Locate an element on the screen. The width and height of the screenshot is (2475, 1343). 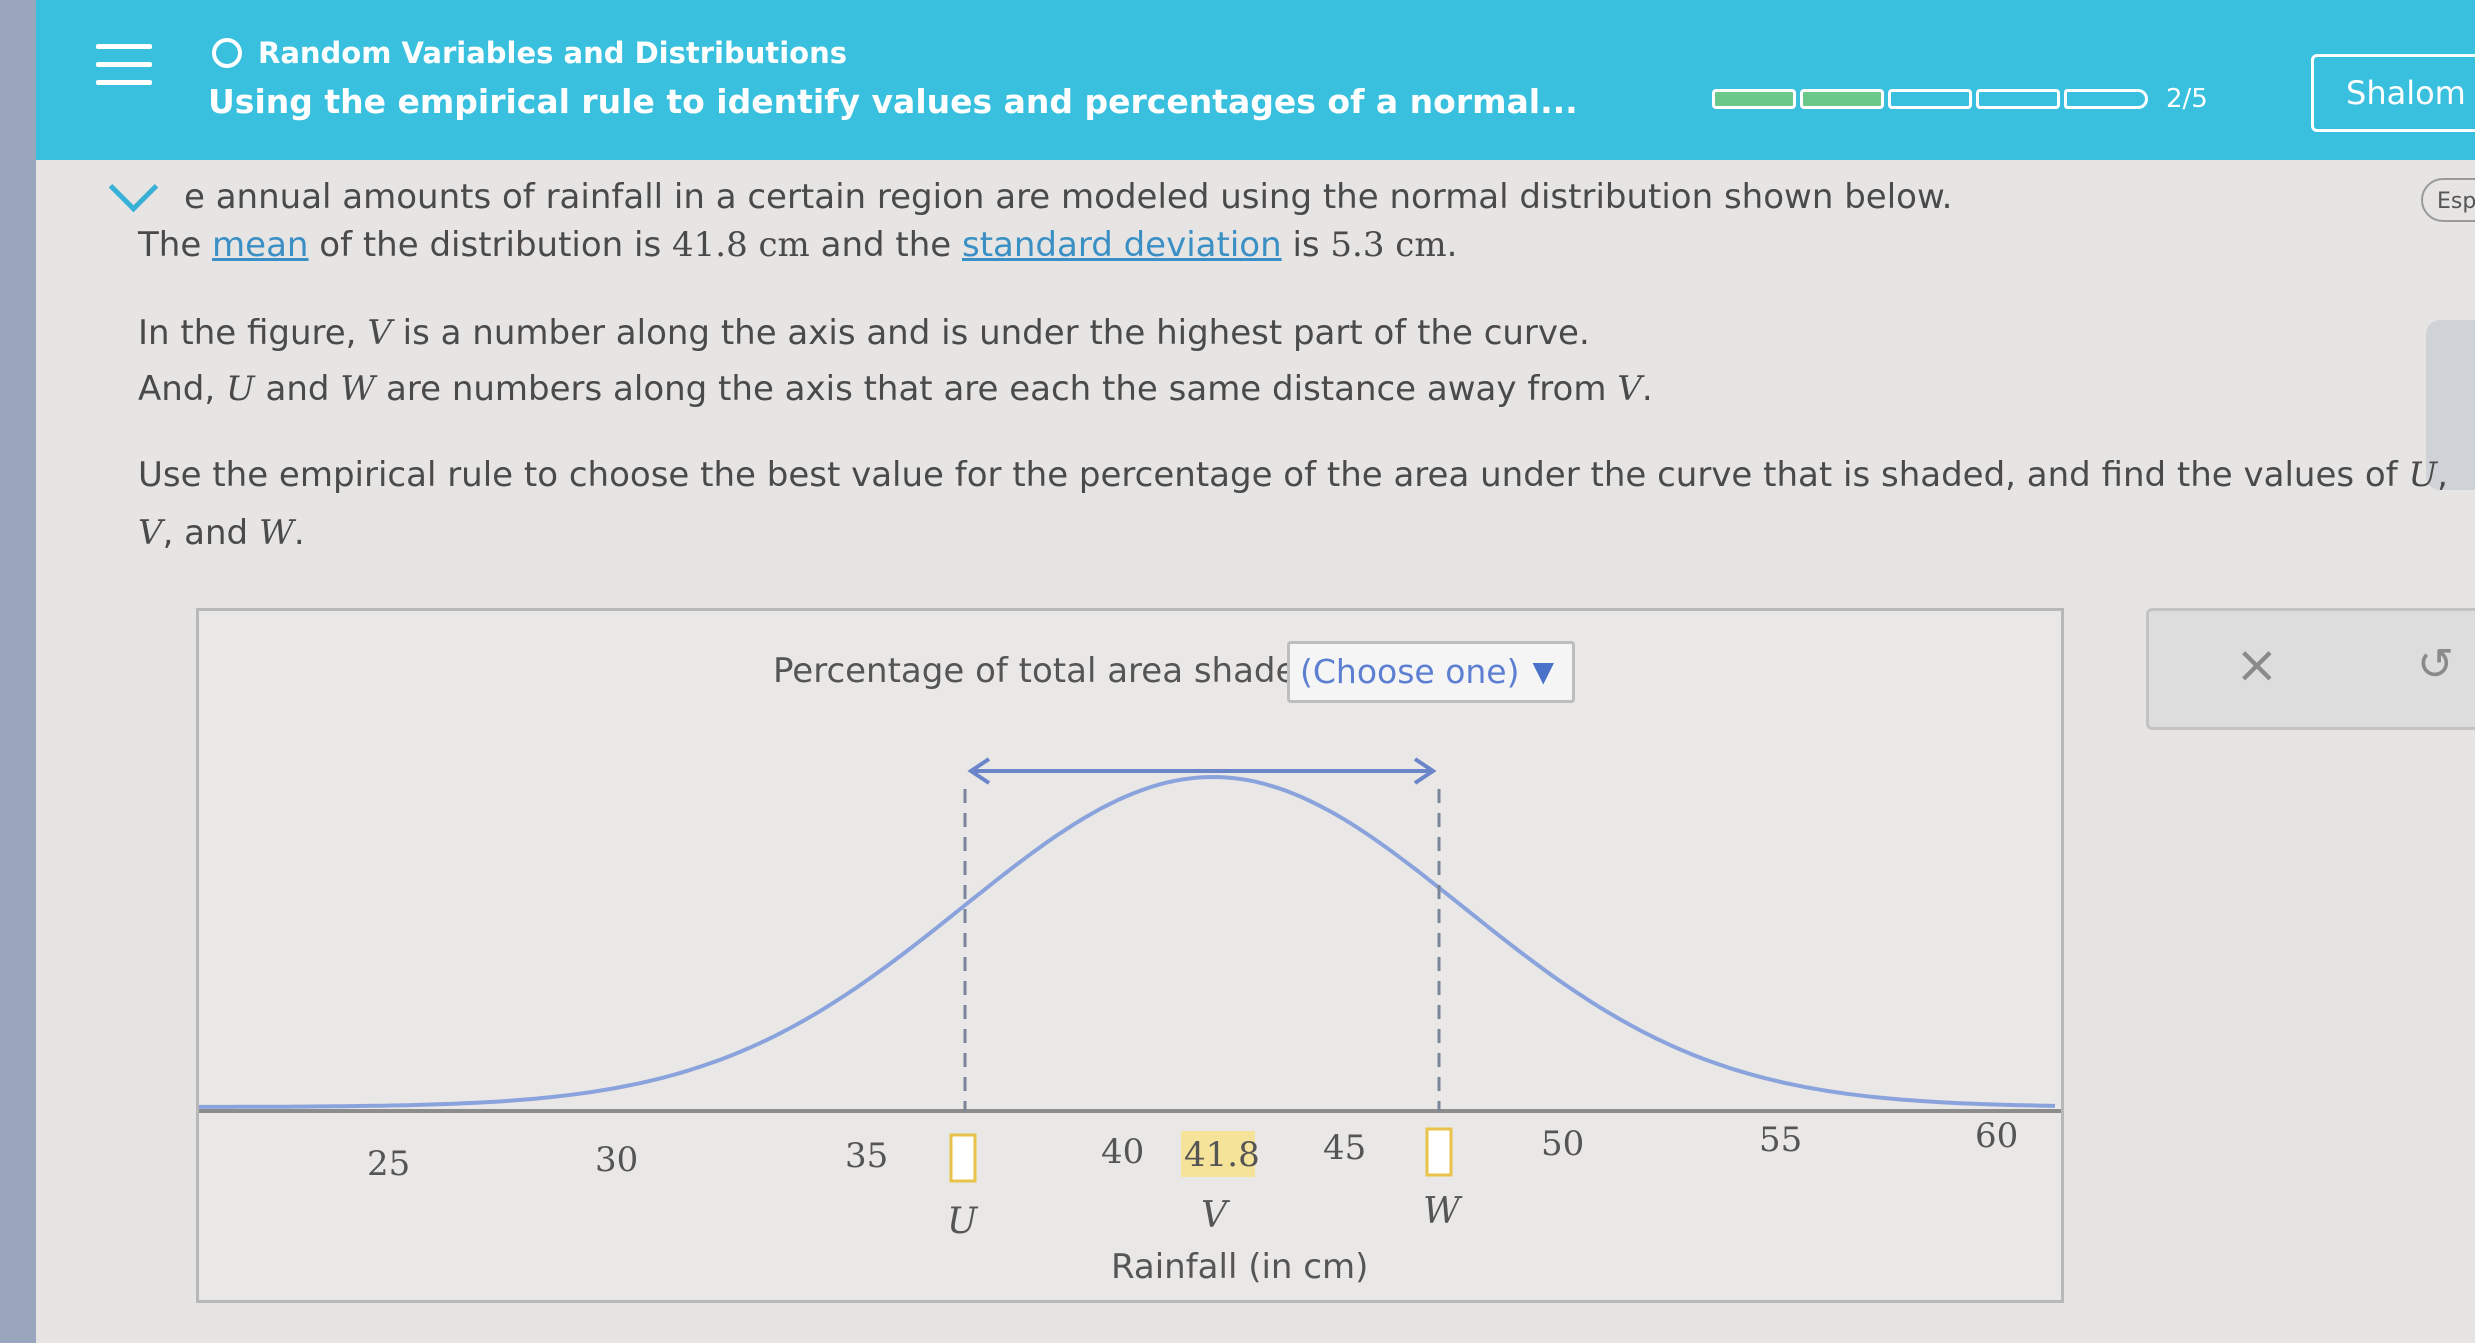
w-label: W is located at coordinates (1443, 1211).